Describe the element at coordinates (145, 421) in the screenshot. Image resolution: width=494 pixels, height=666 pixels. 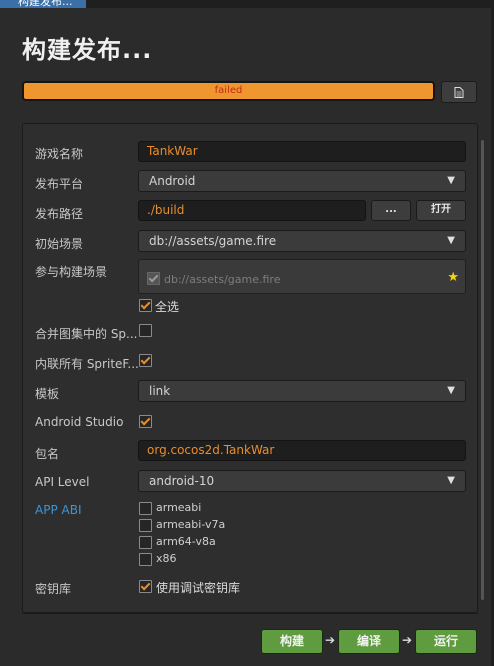
I see `android-studio-checkbox` at that location.